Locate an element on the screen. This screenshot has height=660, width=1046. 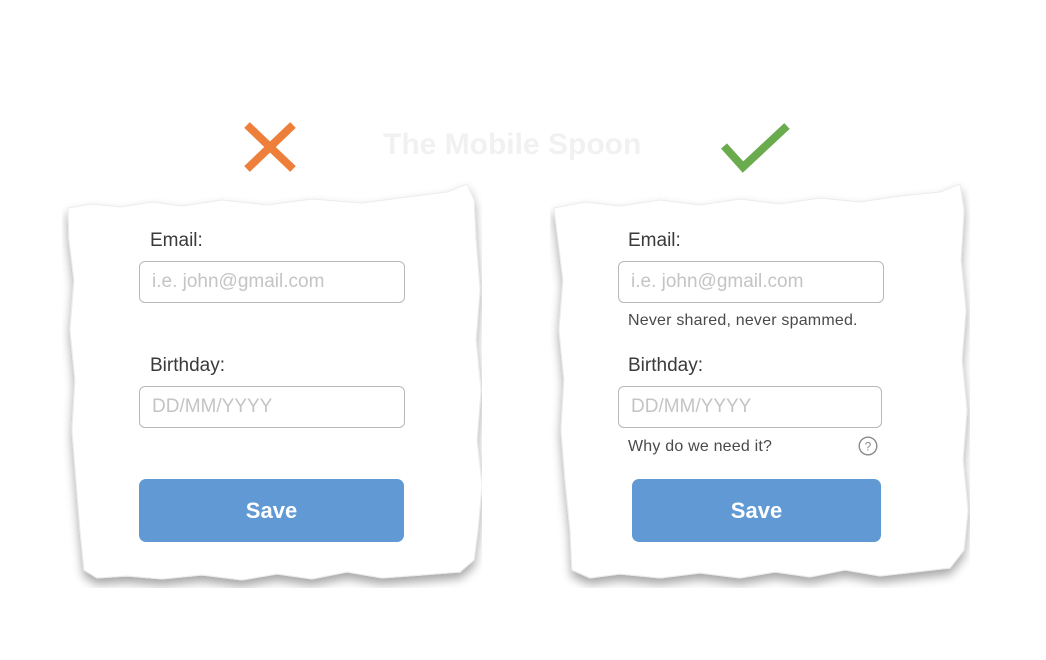
email-hint: Never shared, never spammed. is located at coordinates (743, 320).